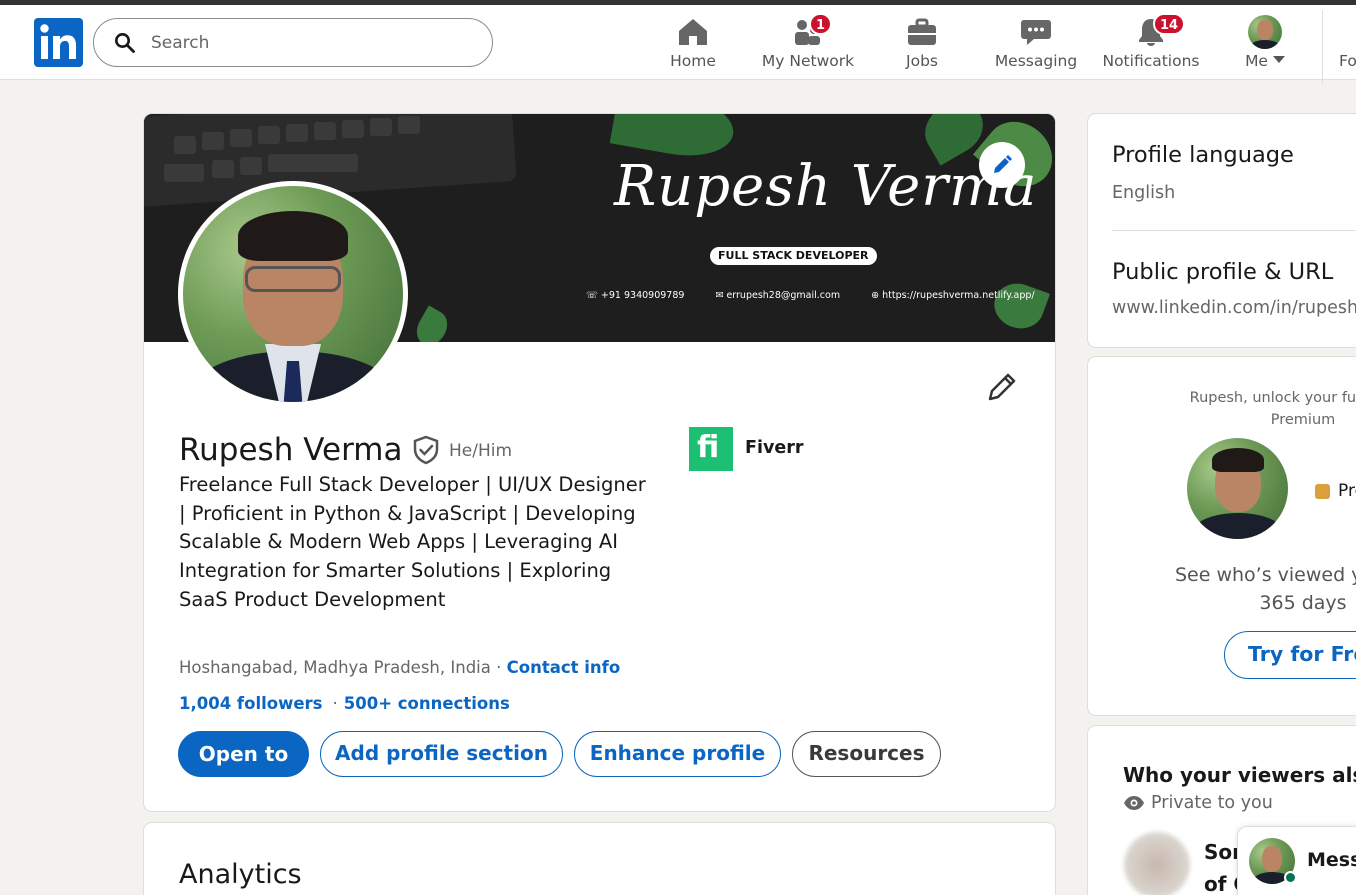 The image size is (1356, 895). I want to click on viewers-also-title: Who your viewers also, so click(1239, 775).